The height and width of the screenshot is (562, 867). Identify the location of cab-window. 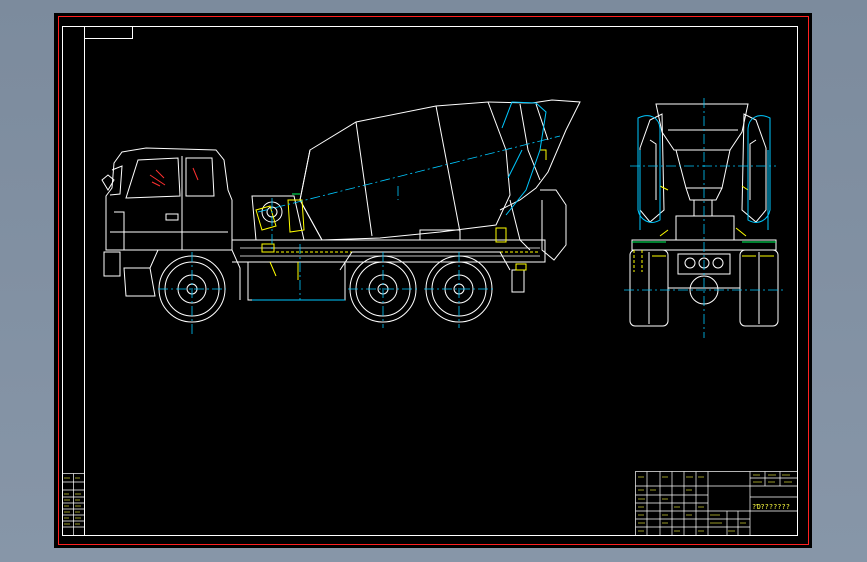
(153, 178).